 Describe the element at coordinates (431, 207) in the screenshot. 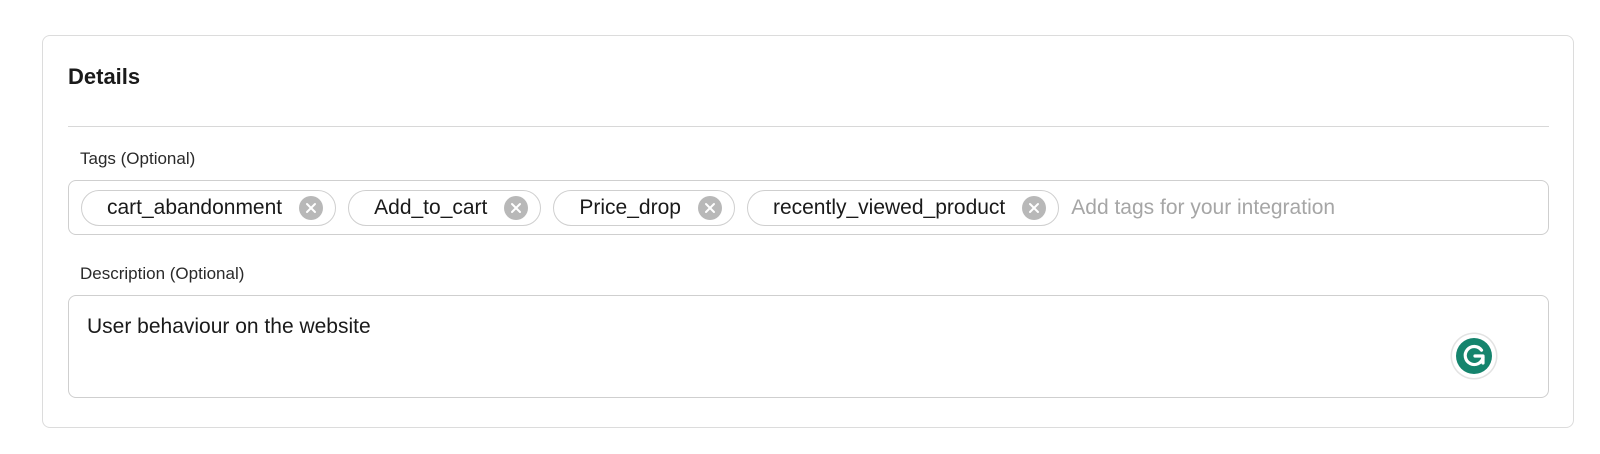

I see `tag-chip-label: Add_to_cart` at that location.